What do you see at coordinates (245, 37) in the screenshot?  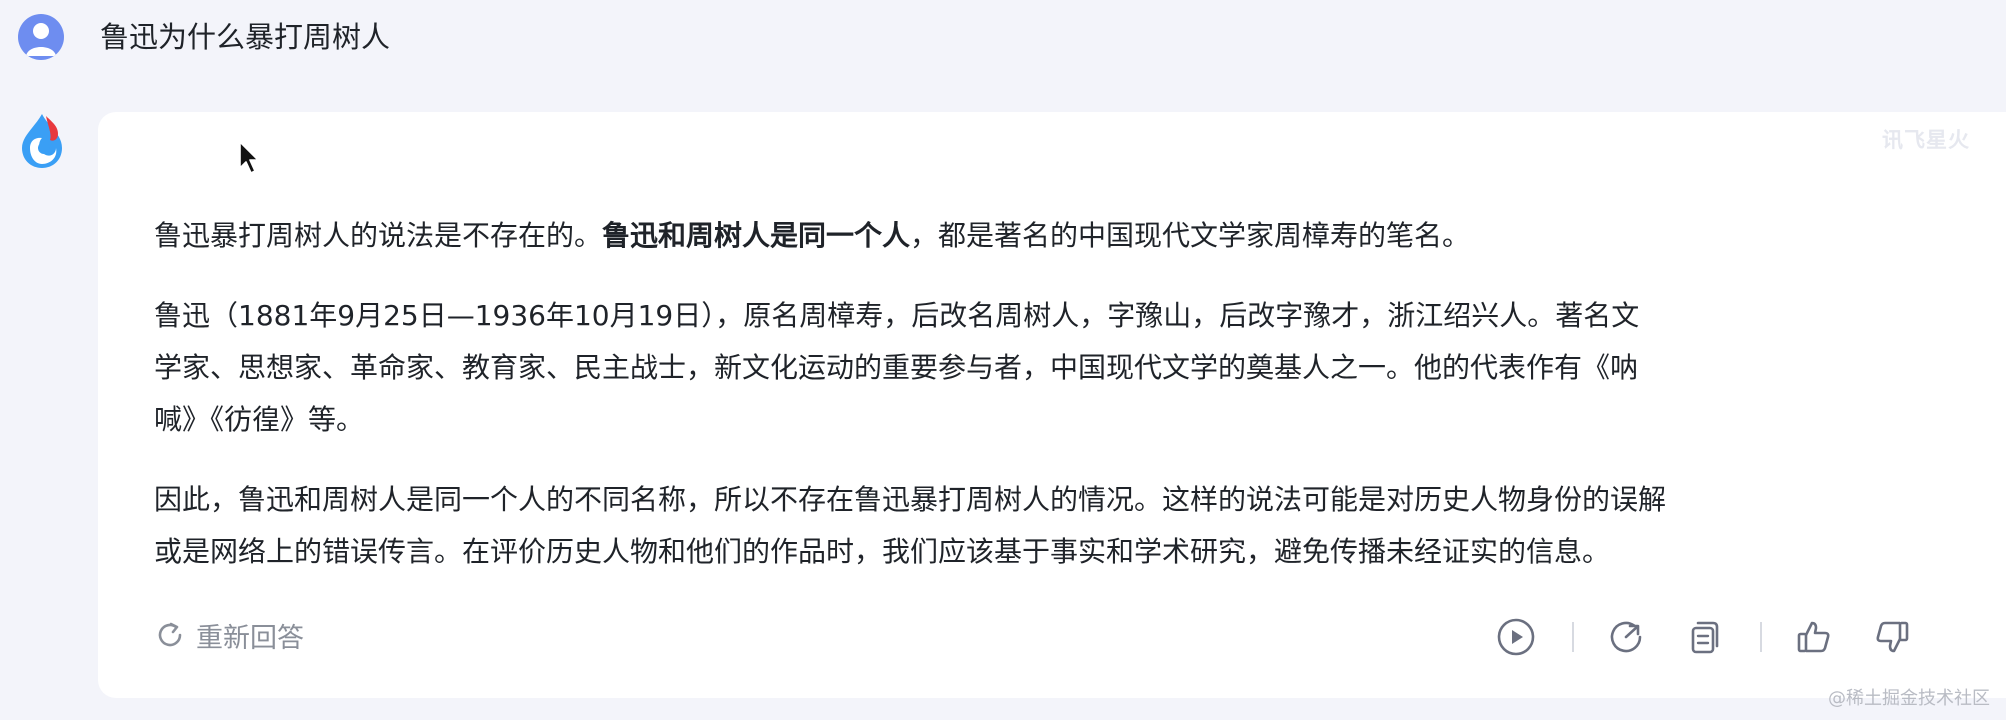 I see `user-question: 鲁迅为什么暴打周树人` at bounding box center [245, 37].